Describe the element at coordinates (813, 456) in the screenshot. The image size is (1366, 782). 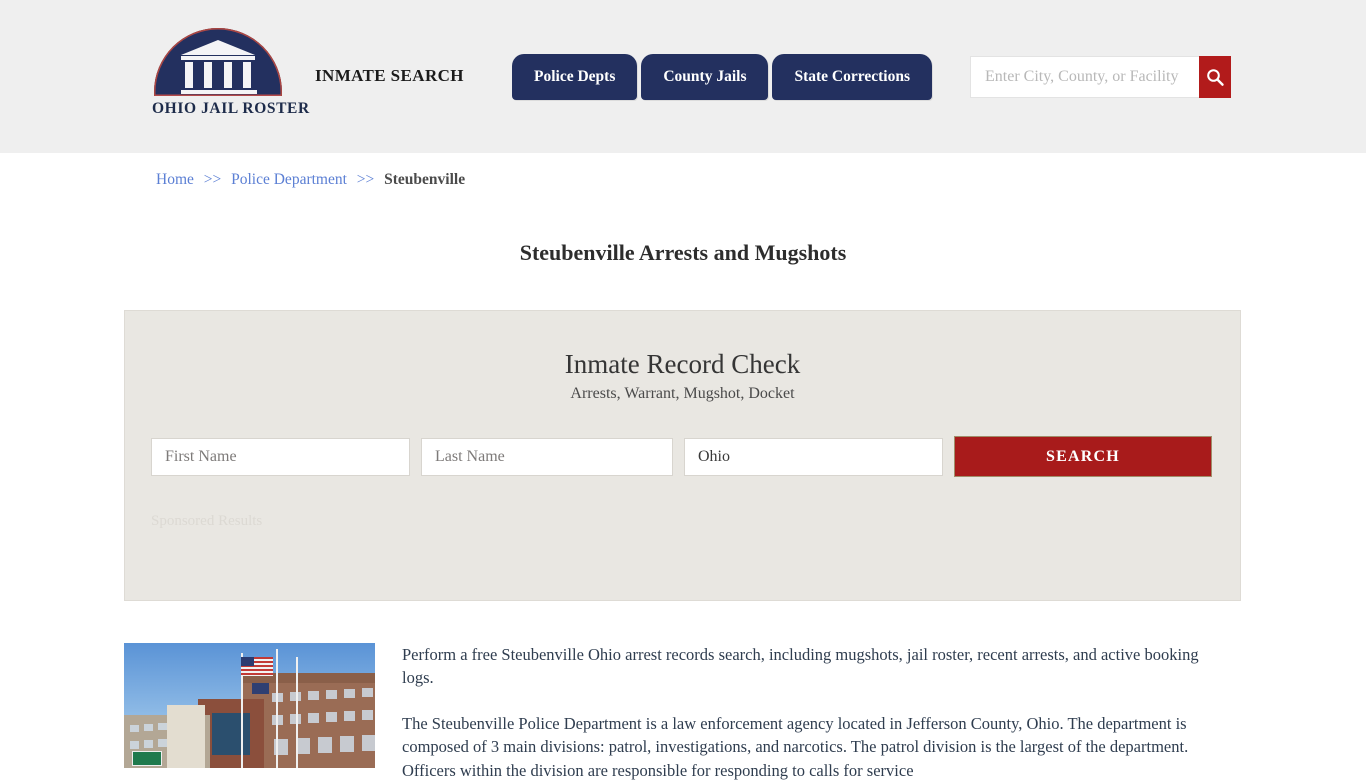
I see `state-select: Ohio` at that location.